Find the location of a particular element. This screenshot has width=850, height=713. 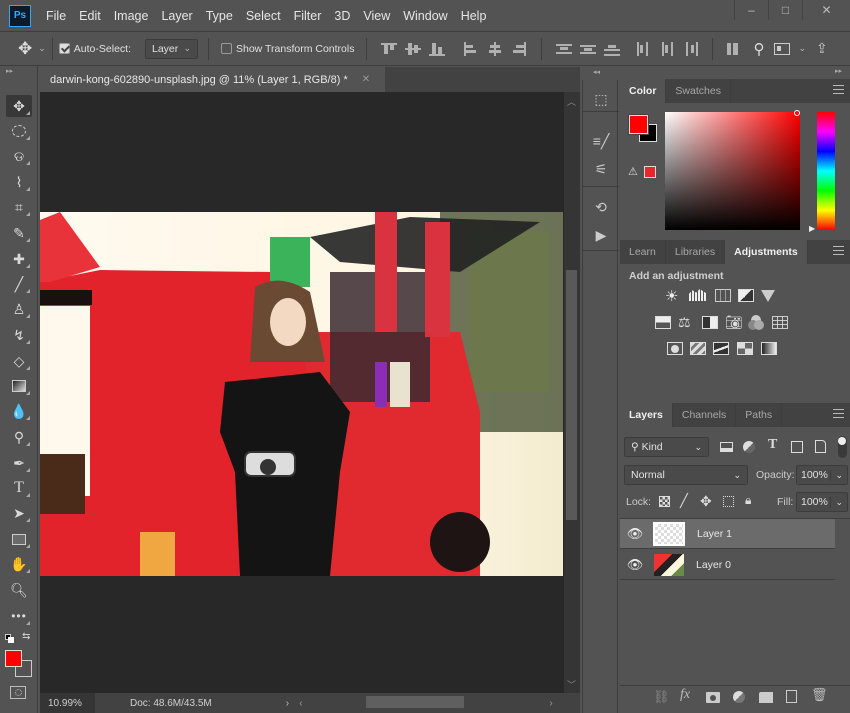

blur-tool-icon: 💧 is located at coordinates (19, 411).